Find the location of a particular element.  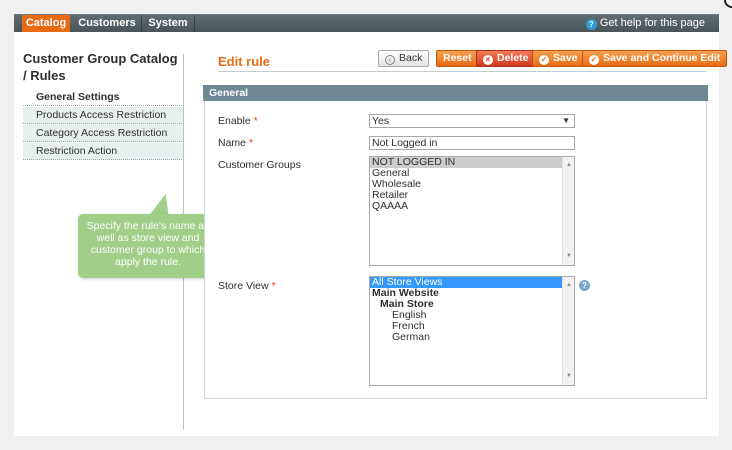

delete-icon: × is located at coordinates (488, 60).